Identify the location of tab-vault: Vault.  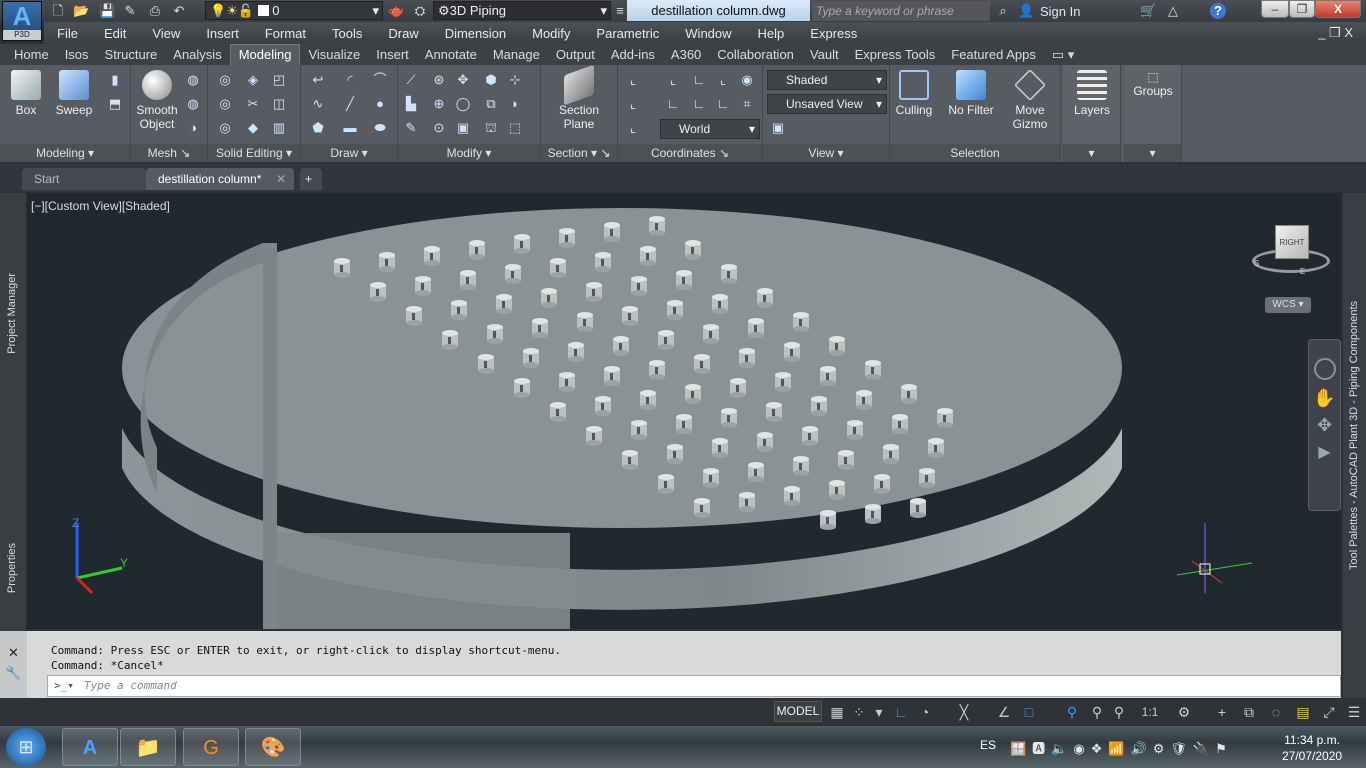
(824, 55).